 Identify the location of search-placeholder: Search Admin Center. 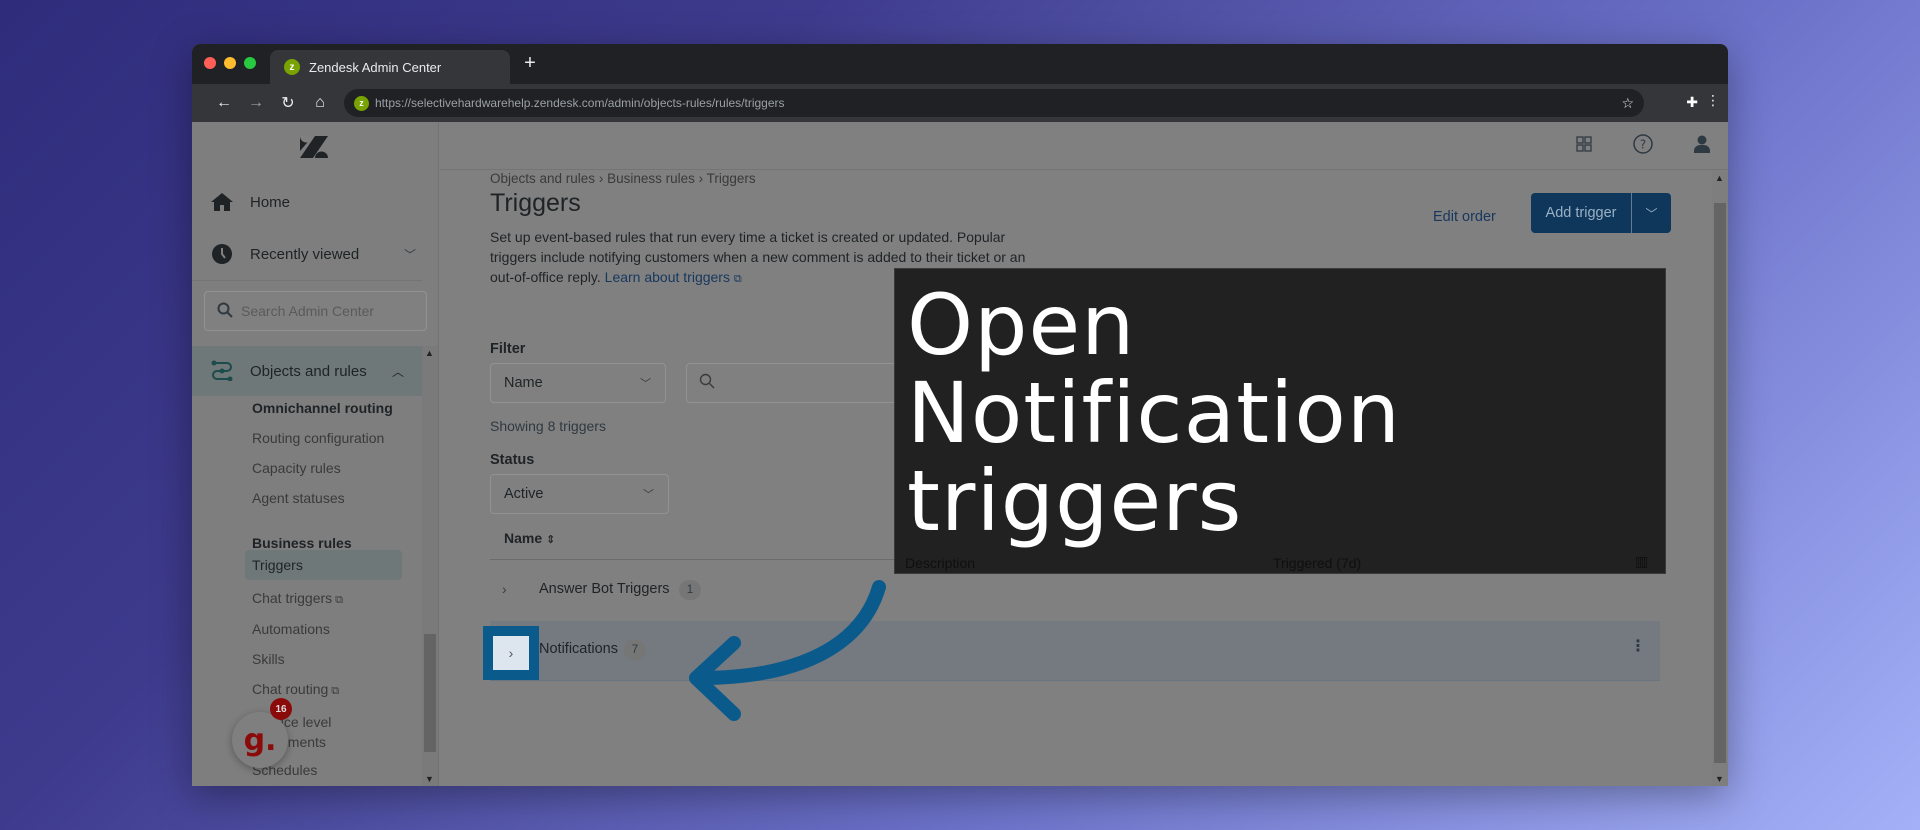
(308, 311).